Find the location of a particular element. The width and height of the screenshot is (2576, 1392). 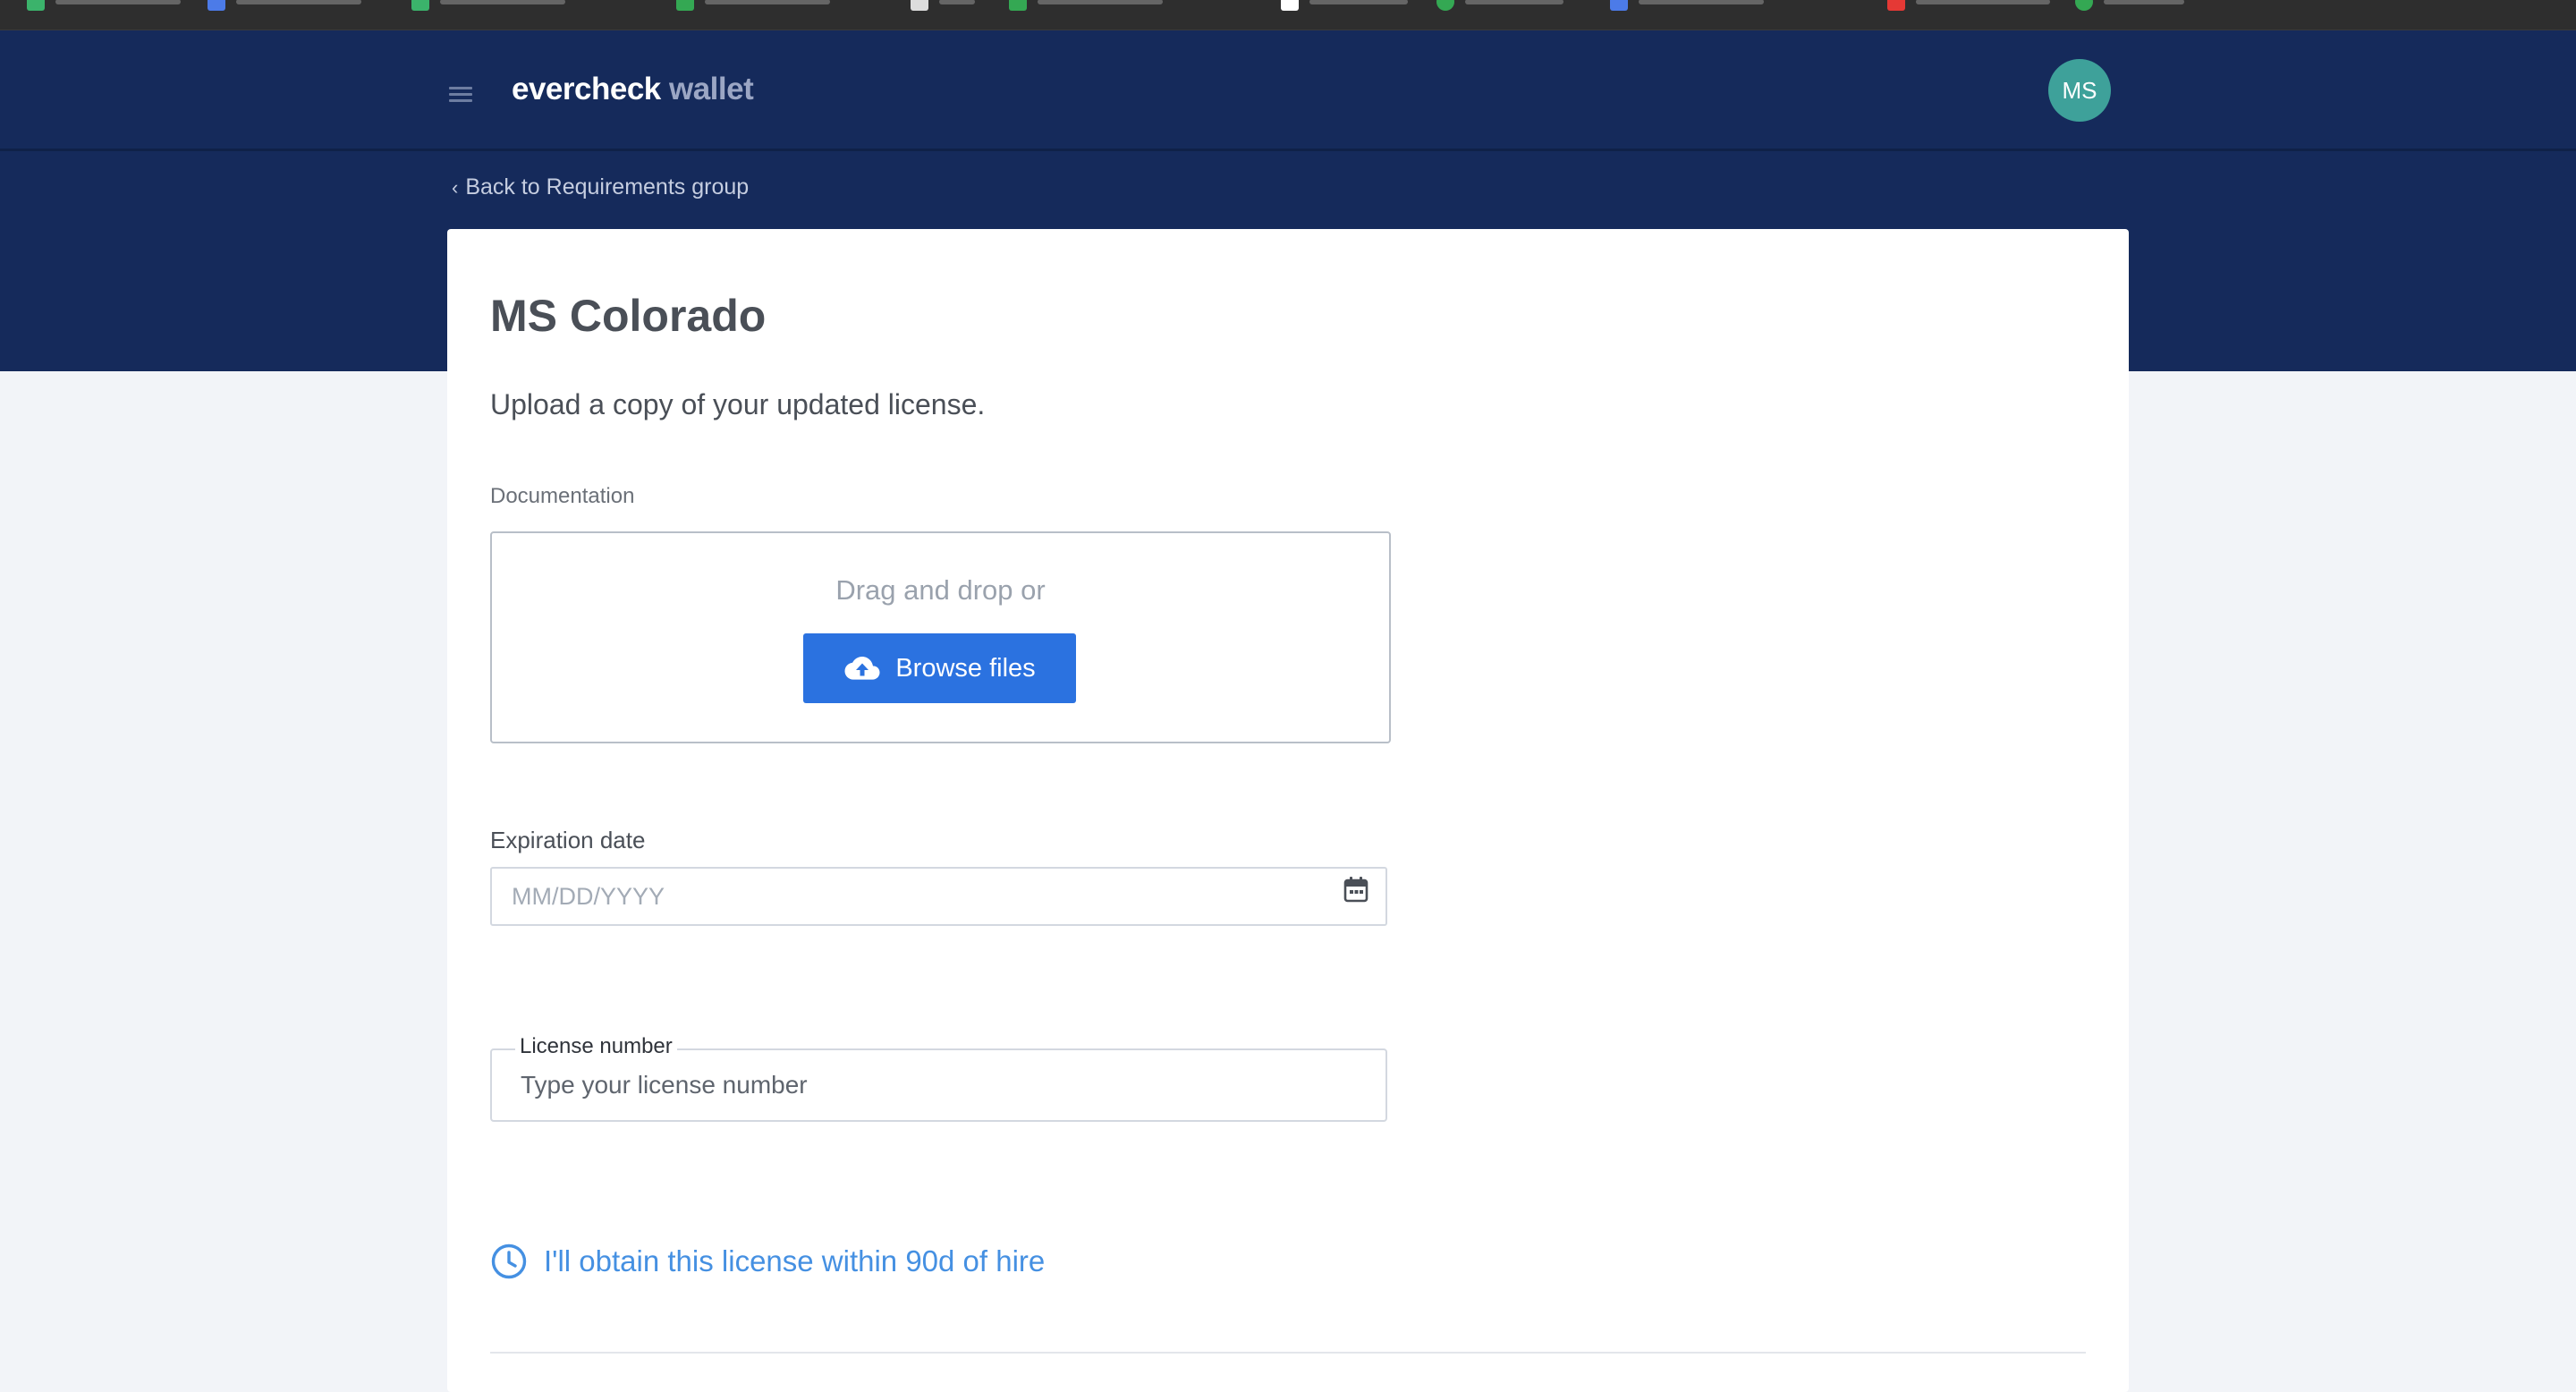

browse-files-button: Browse files is located at coordinates (939, 668).